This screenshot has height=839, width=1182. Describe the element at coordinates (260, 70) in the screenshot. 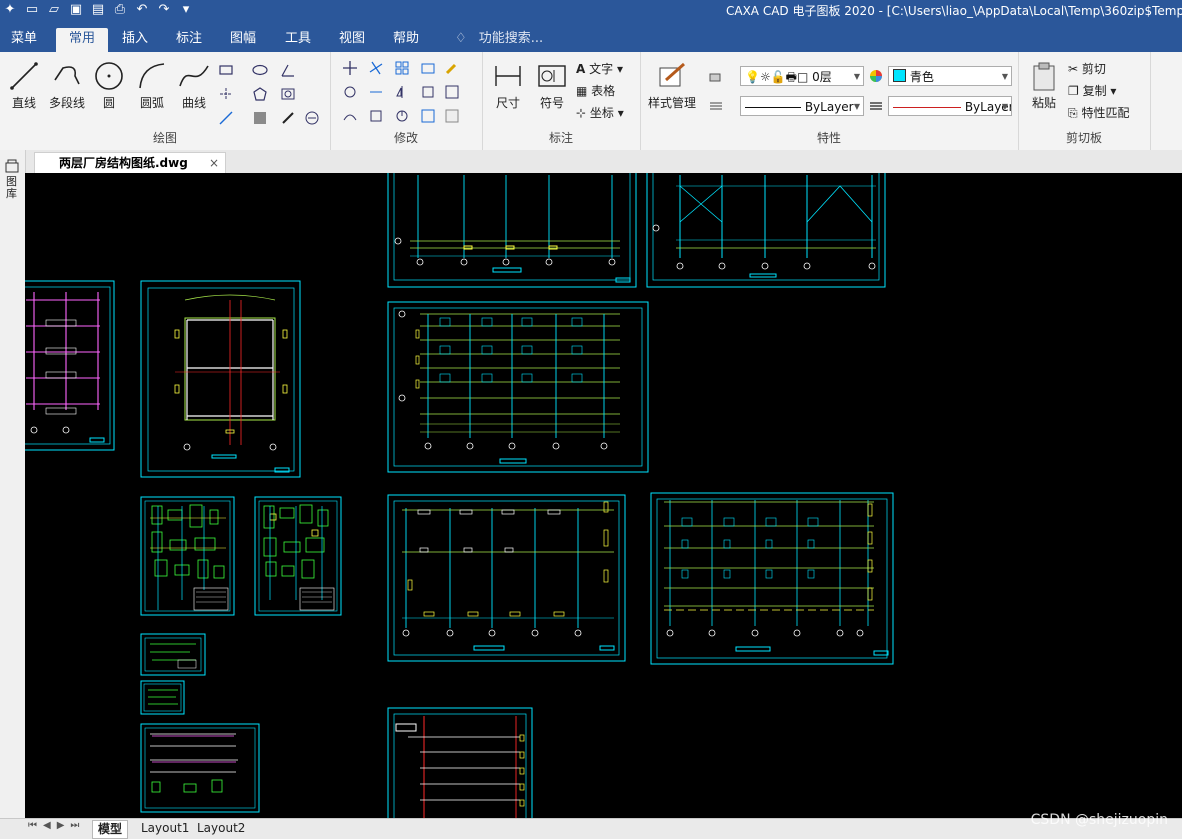

I see `ellipse-icon` at that location.